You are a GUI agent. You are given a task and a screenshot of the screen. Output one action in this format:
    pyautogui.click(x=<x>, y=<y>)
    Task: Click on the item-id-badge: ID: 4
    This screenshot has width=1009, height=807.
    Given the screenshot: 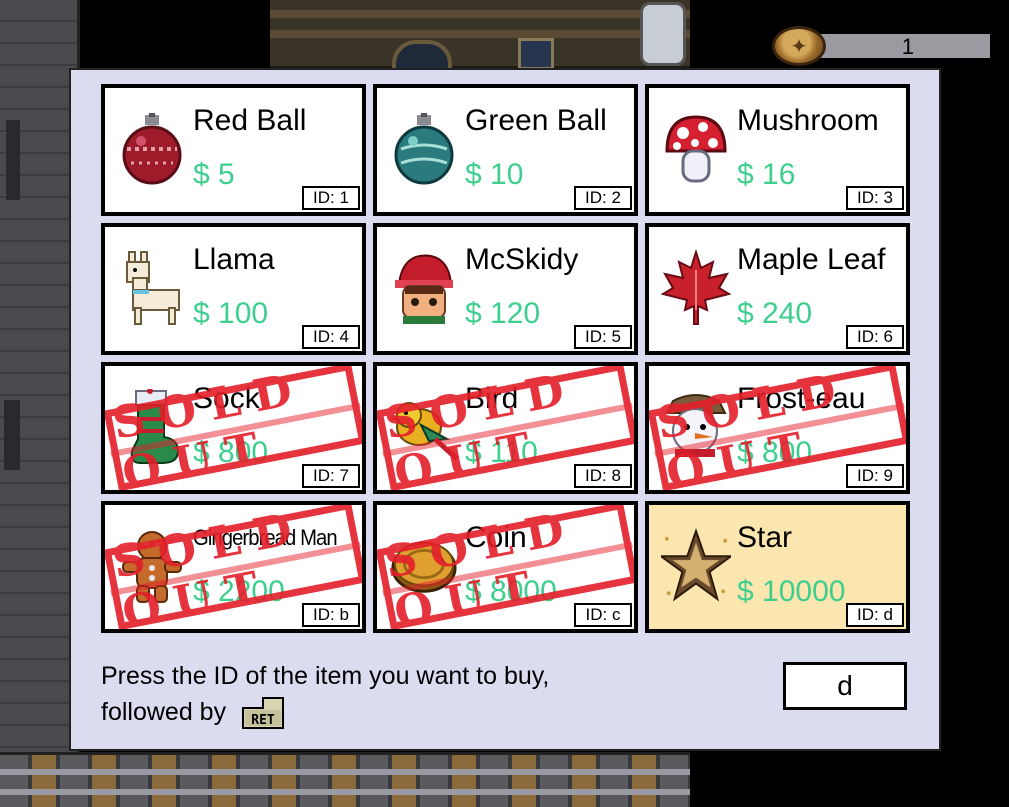 What is the action you would take?
    pyautogui.click(x=331, y=337)
    